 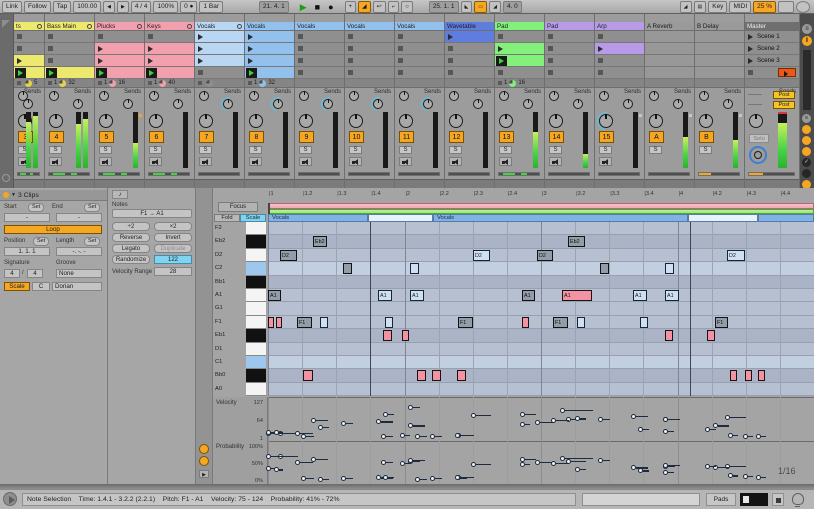 What do you see at coordinates (807, 41) in the screenshot?
I see `io-overview-button: ⦀` at bounding box center [807, 41].